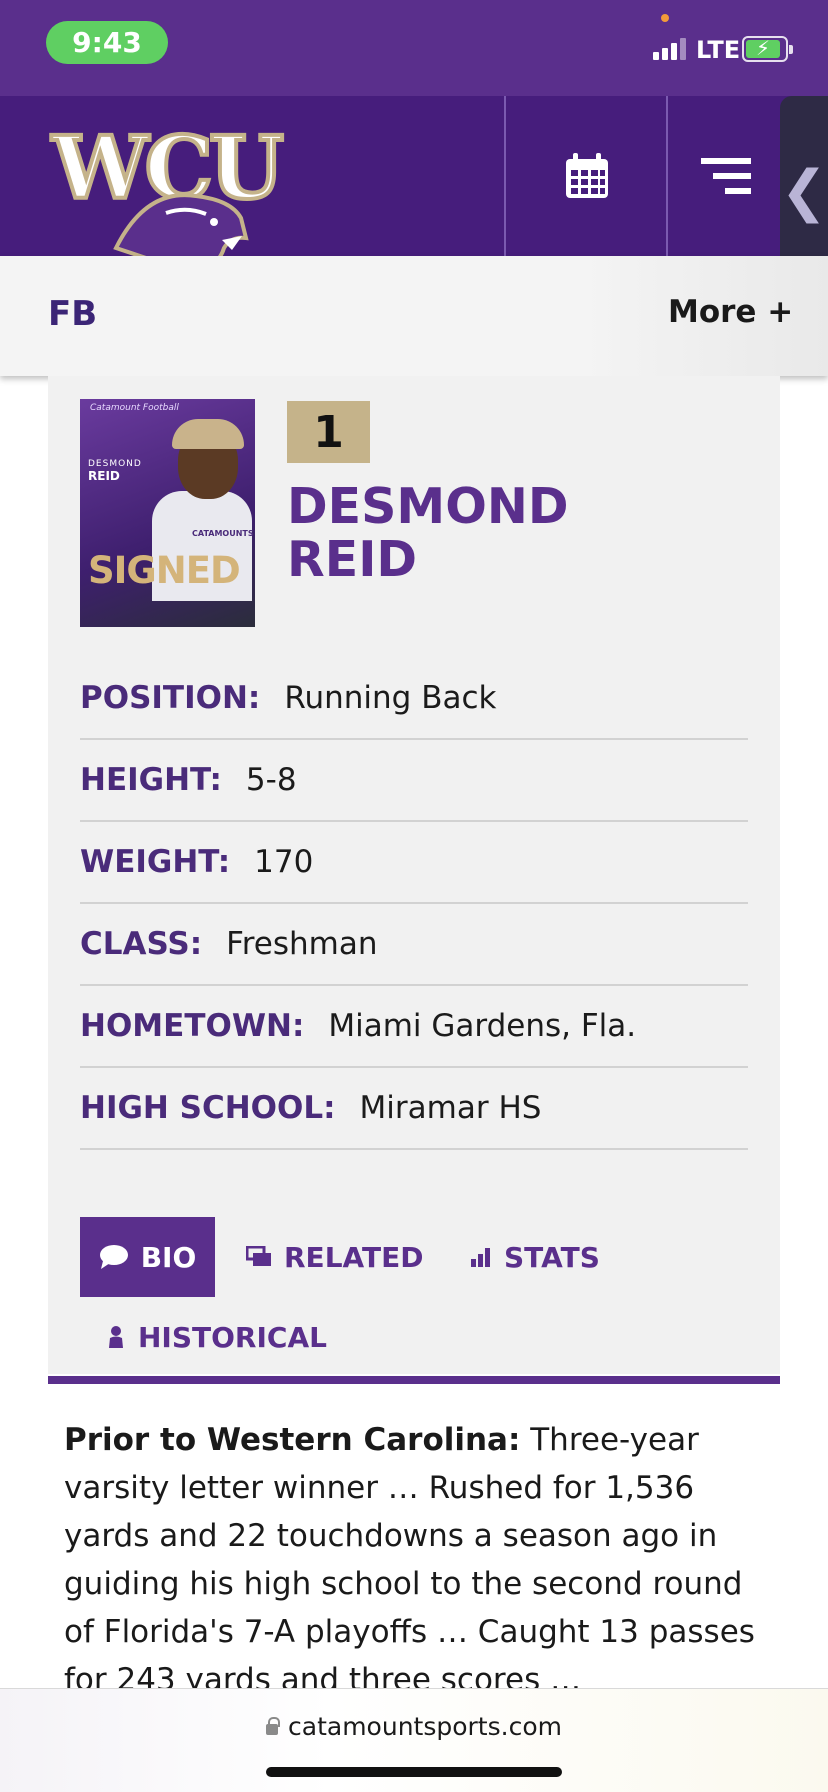  Describe the element at coordinates (107, 42) in the screenshot. I see `status-time: 9:43` at that location.